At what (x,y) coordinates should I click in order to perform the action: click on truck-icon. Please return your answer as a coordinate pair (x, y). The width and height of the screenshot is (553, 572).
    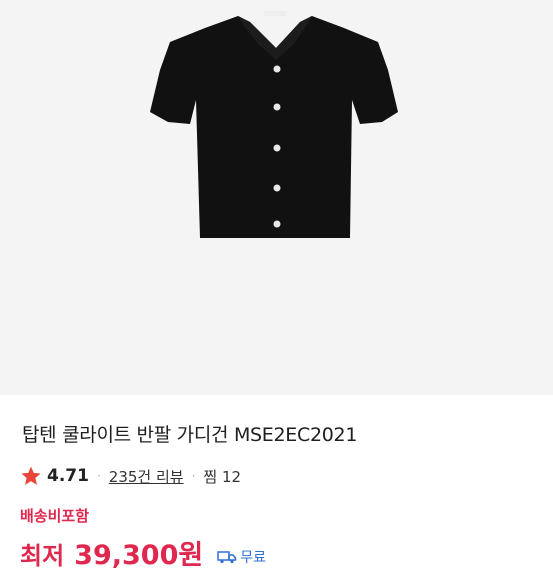
    Looking at the image, I should click on (227, 557).